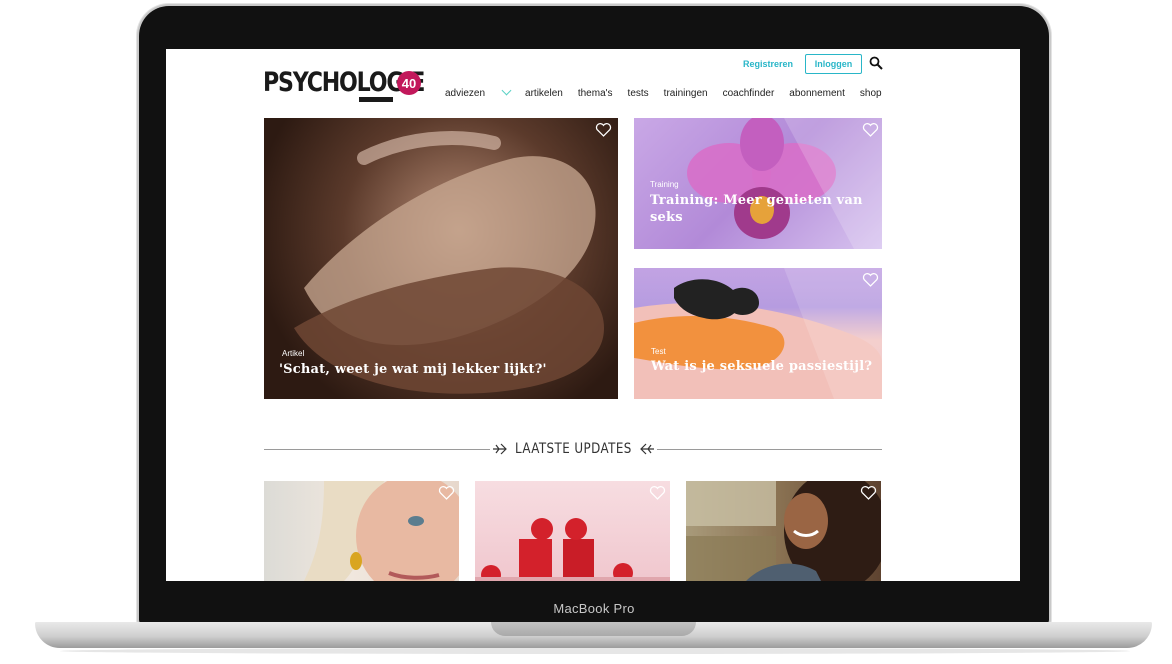  I want to click on card-tag: Artikel, so click(293, 353).